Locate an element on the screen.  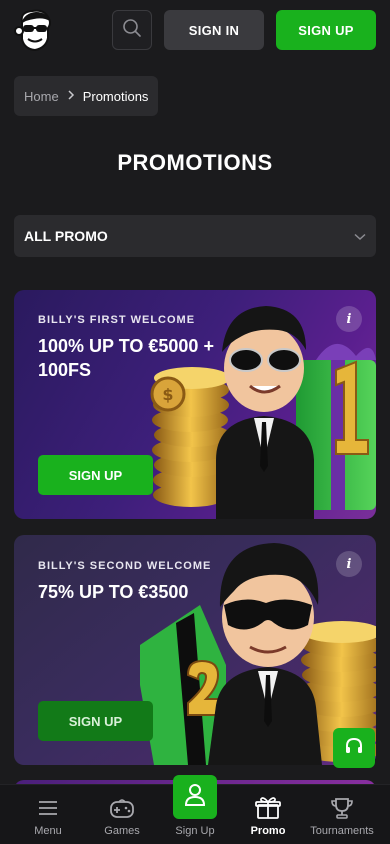
breadcrumb: Home Promotions is located at coordinates (86, 96).